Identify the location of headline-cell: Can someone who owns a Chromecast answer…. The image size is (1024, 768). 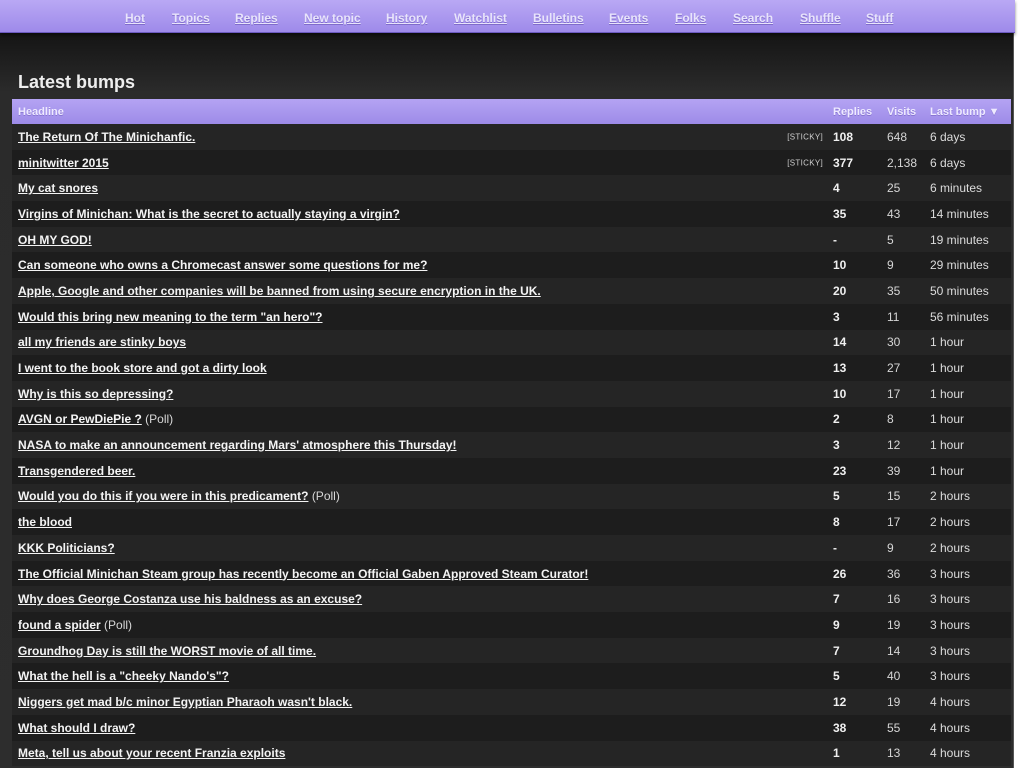
(419, 265).